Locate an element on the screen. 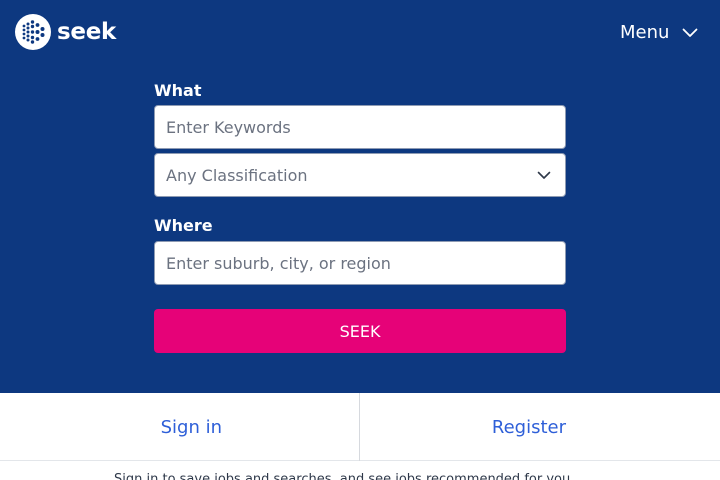 This screenshot has height=480, width=720. menu-button: Menu is located at coordinates (659, 33).